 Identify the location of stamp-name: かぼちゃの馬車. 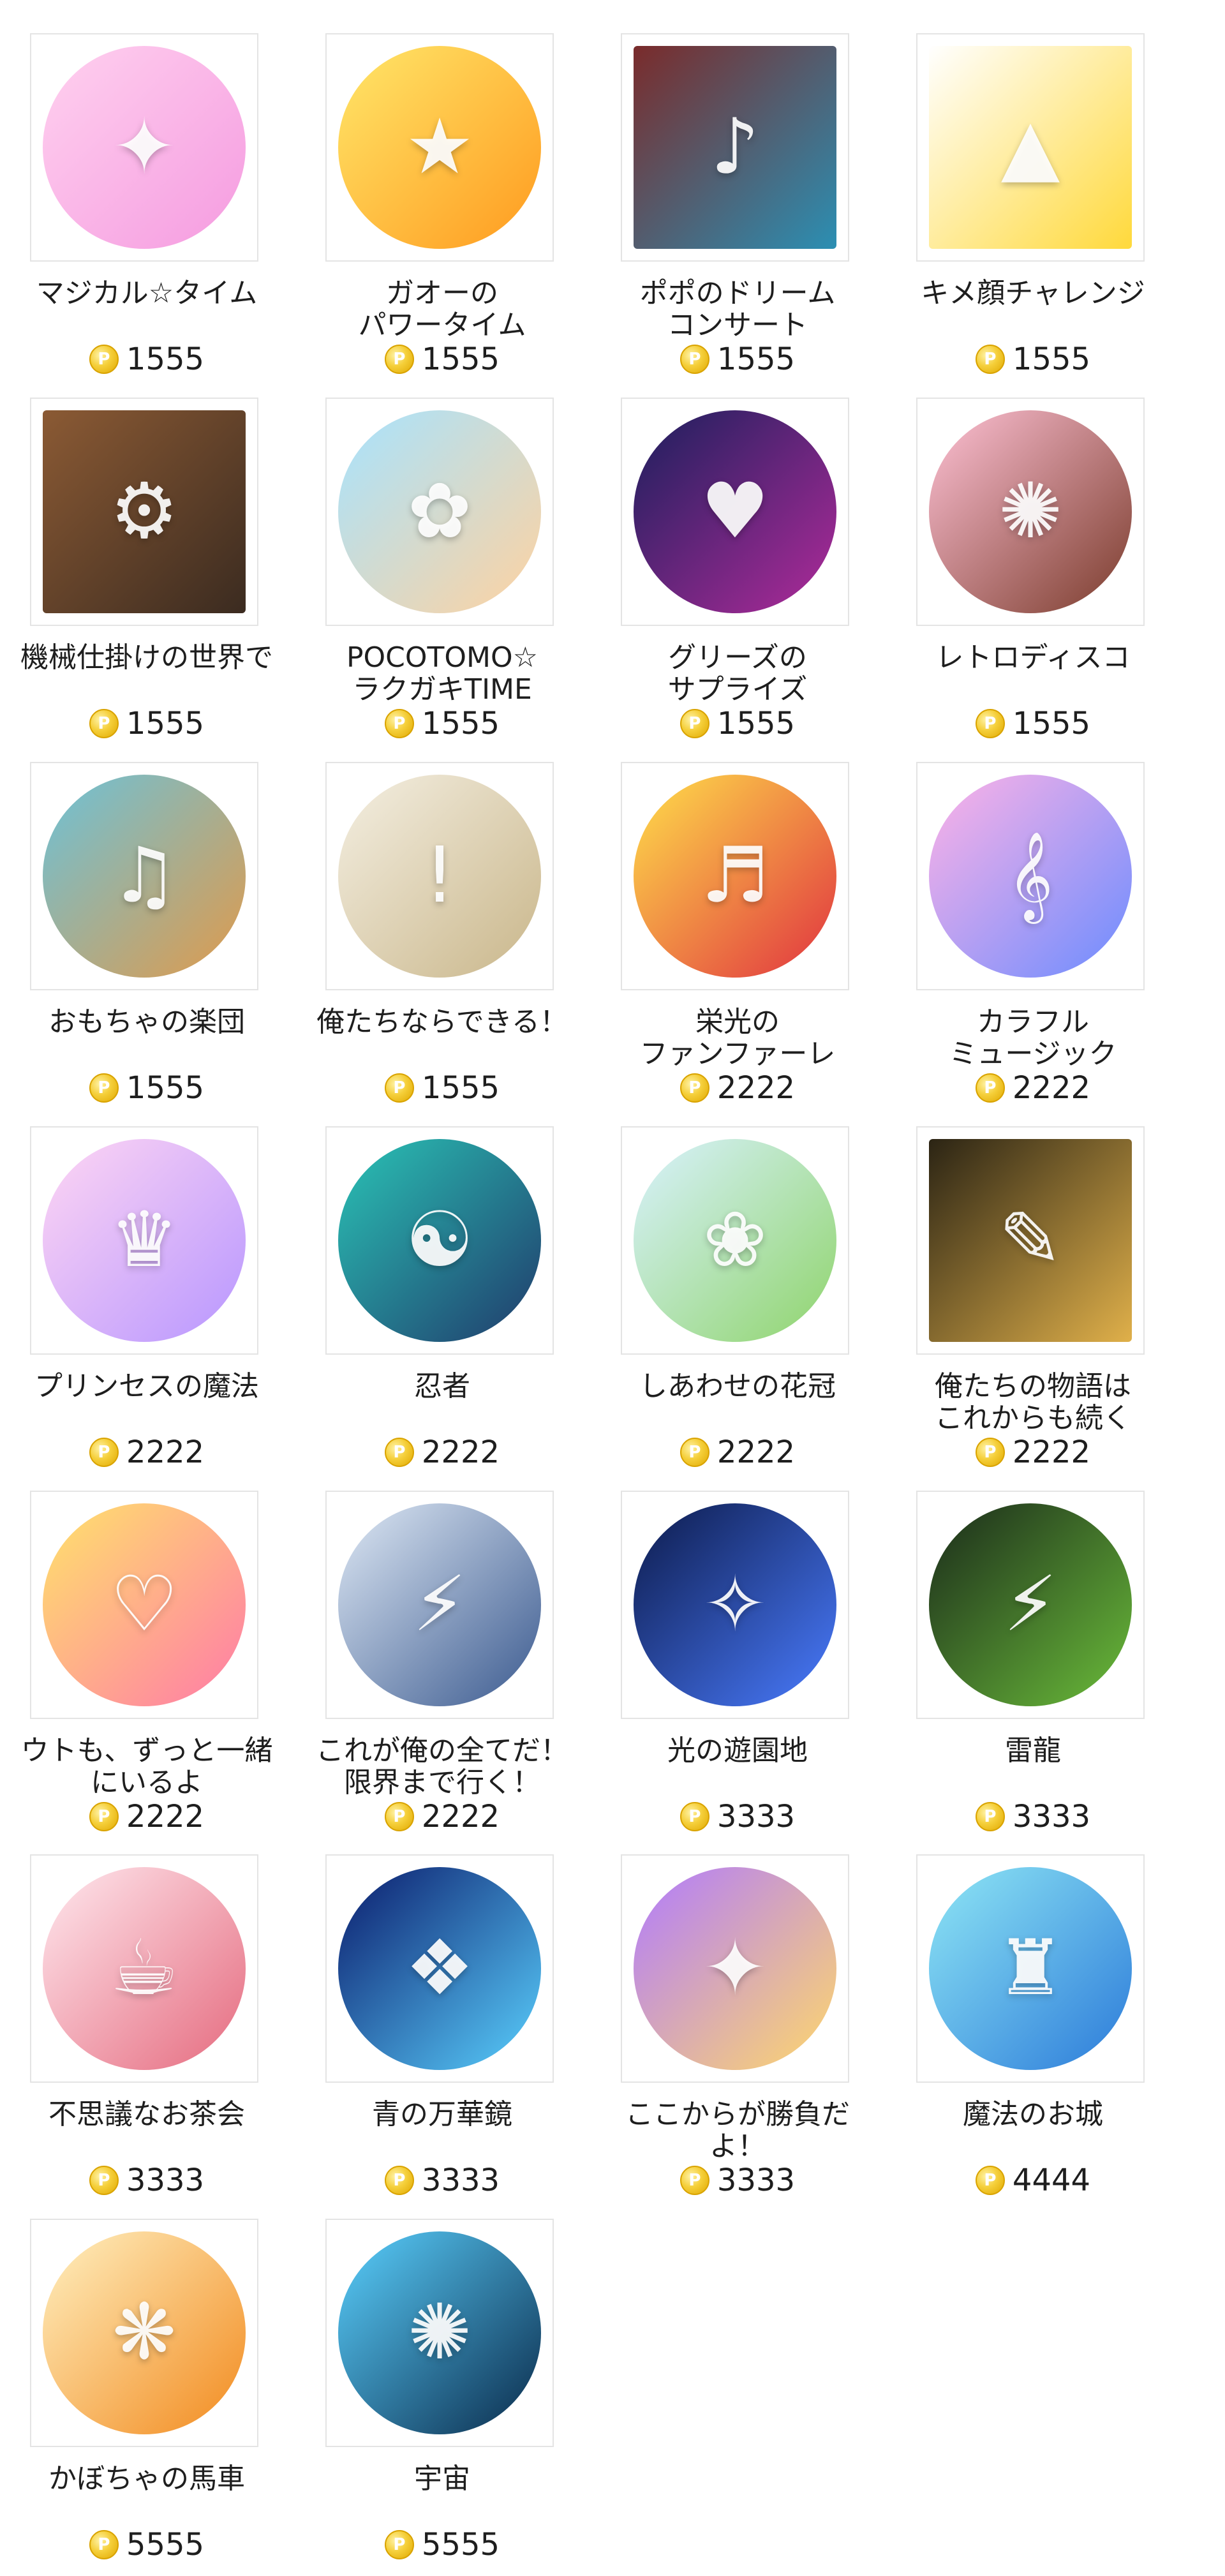
(146, 2478).